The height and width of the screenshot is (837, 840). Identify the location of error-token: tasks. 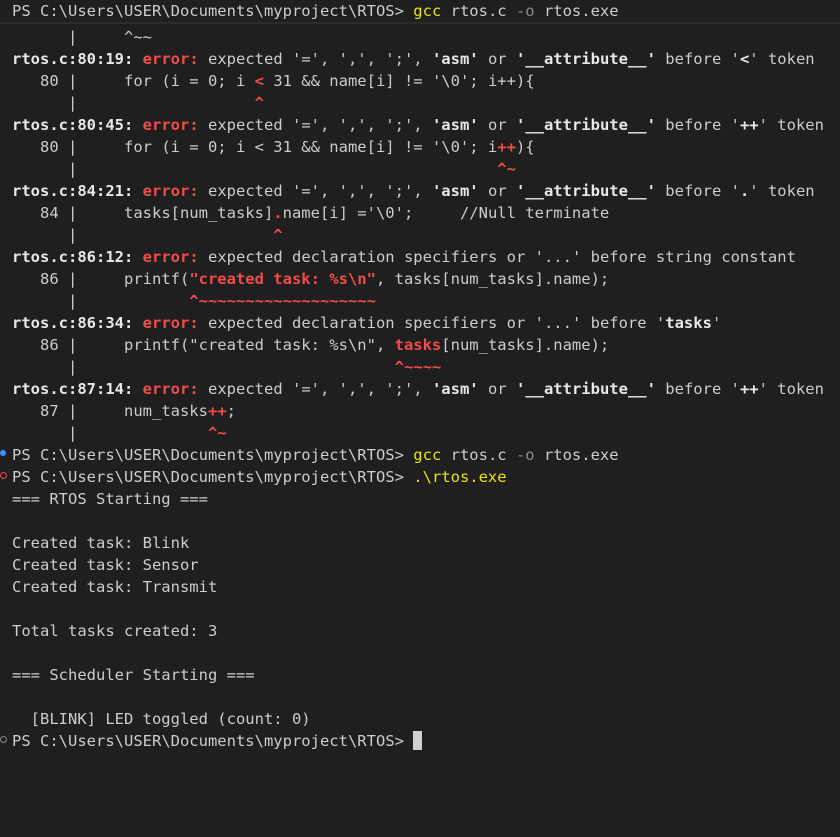
(688, 323).